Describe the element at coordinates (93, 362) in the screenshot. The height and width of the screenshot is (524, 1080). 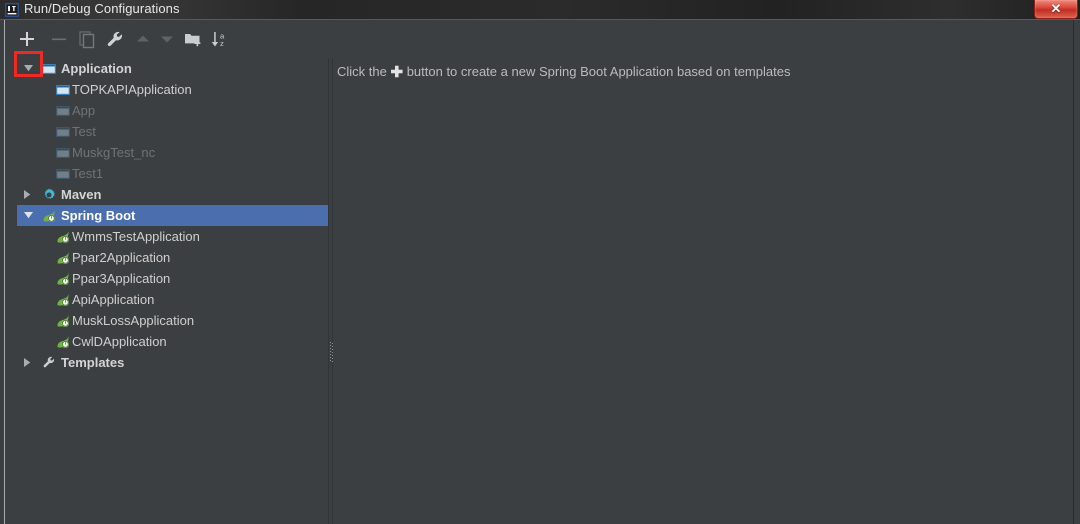
I see `tree-group-label: Templates` at that location.